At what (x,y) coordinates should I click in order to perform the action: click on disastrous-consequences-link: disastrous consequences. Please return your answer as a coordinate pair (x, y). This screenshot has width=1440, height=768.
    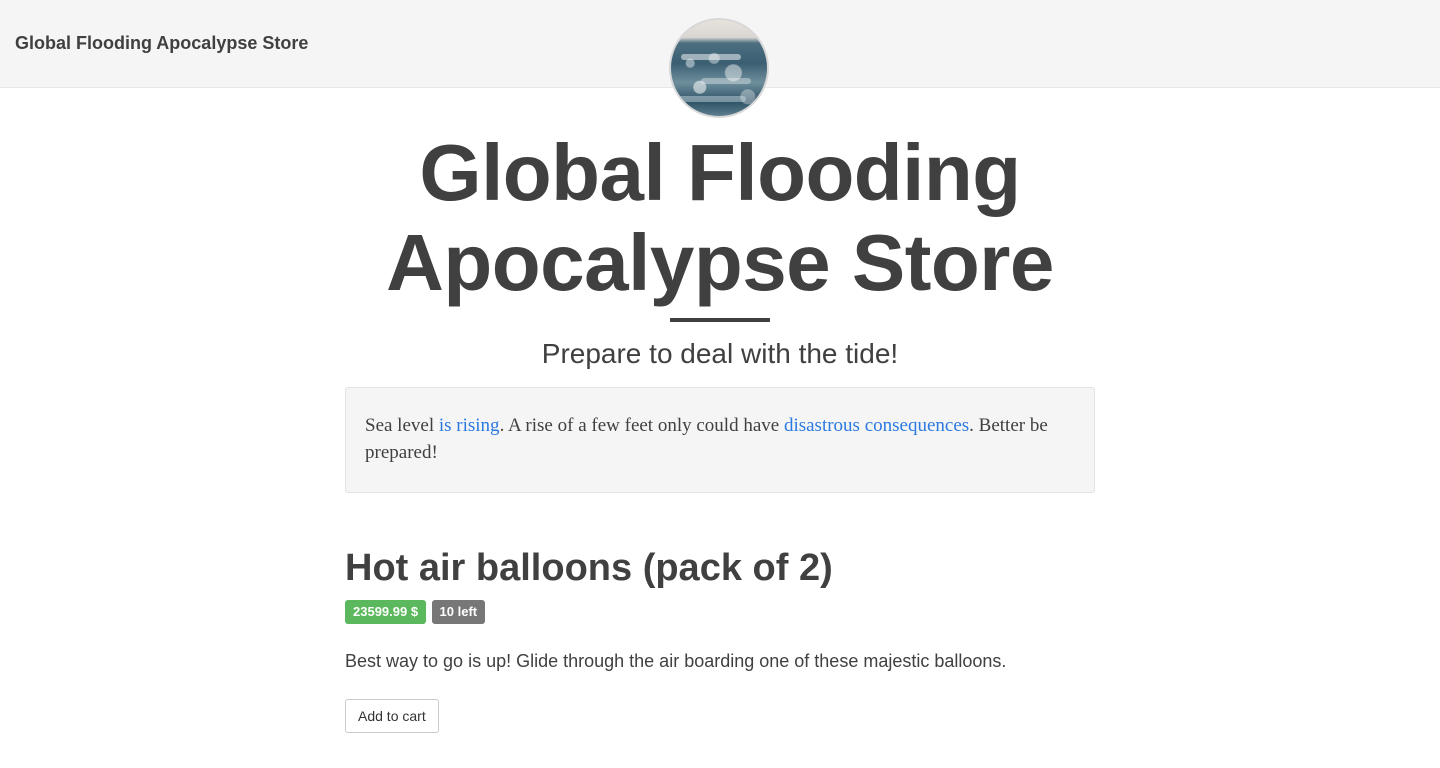
    Looking at the image, I should click on (876, 425).